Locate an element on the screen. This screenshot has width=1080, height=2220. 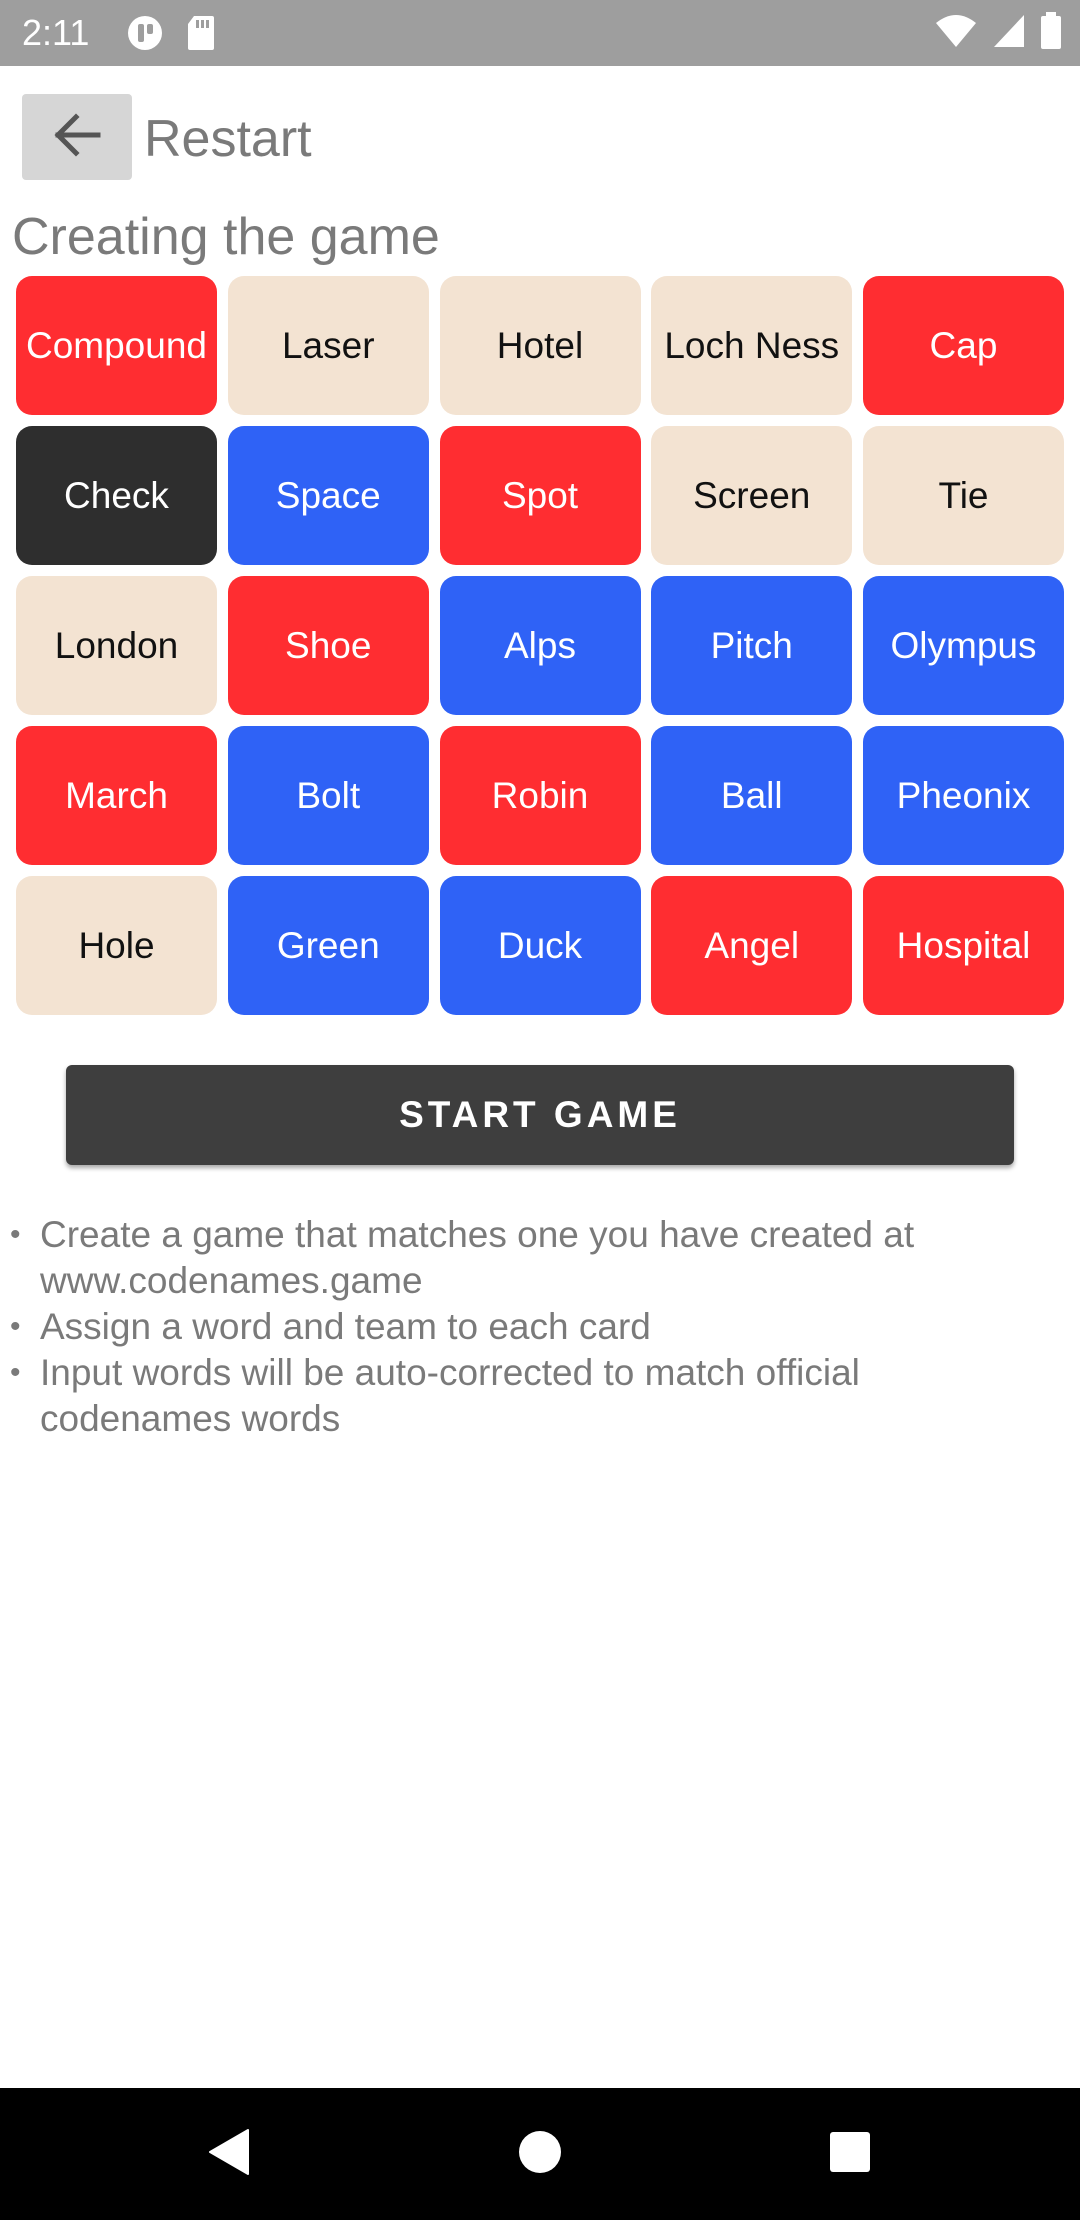
back-triangle-icon is located at coordinates (228, 2154).